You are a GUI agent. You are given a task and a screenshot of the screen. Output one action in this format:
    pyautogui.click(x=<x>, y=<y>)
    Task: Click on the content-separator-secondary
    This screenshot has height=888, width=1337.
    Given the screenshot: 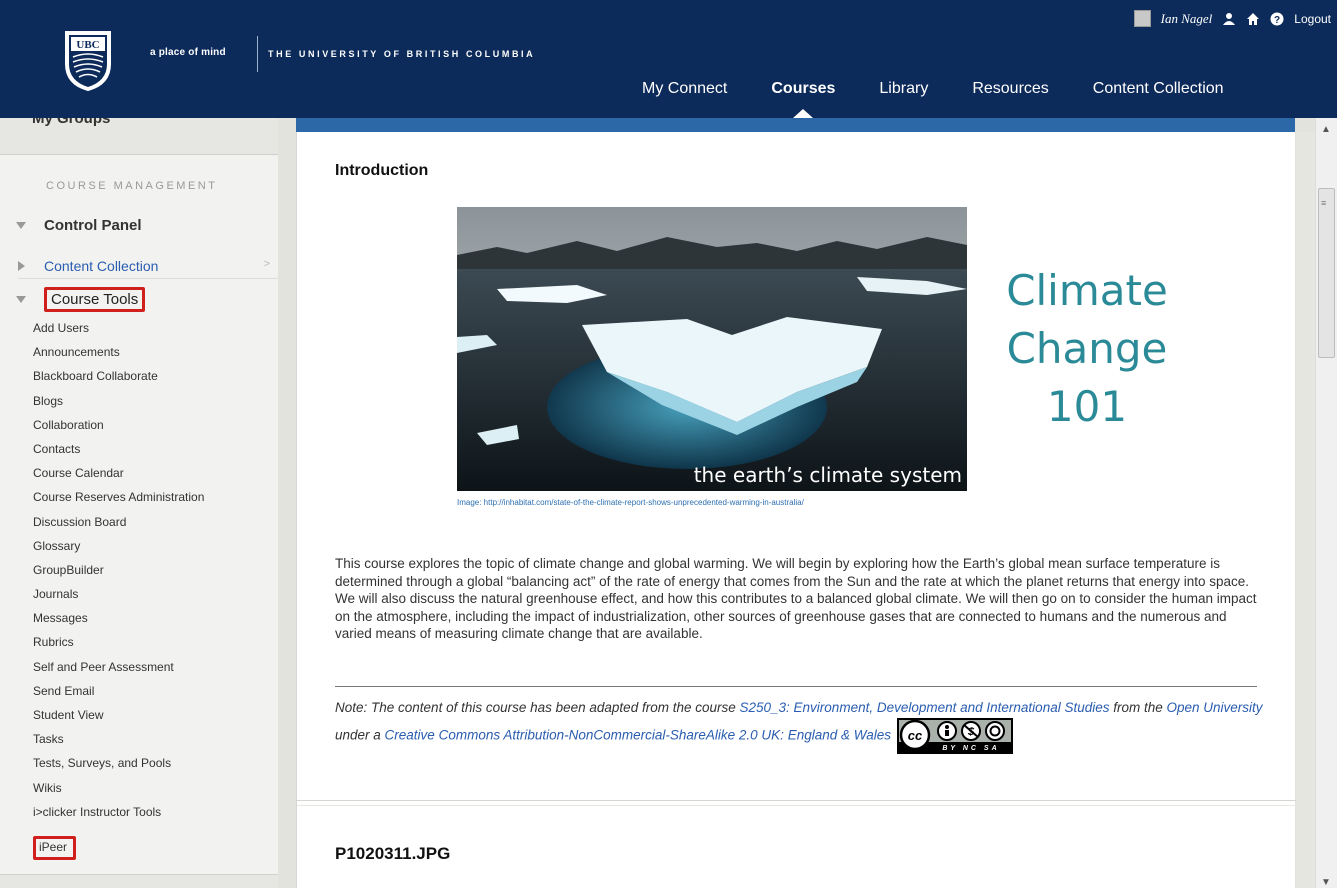 What is the action you would take?
    pyautogui.click(x=796, y=805)
    